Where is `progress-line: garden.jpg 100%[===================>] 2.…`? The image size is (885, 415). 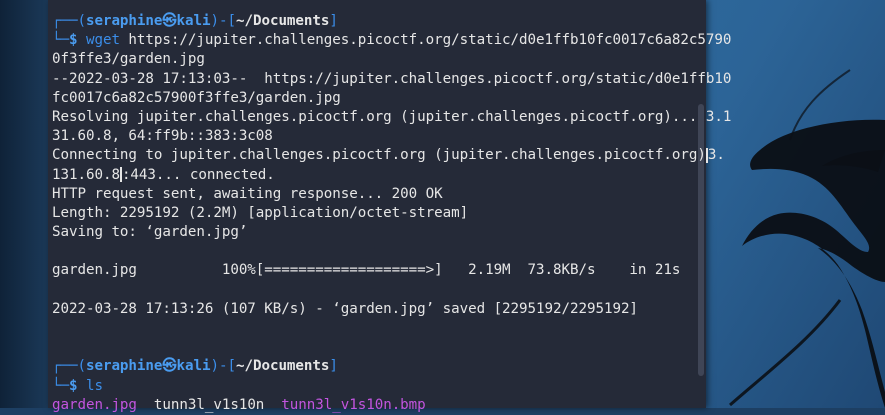 progress-line: garden.jpg 100%[===================>] 2.… is located at coordinates (366, 270).